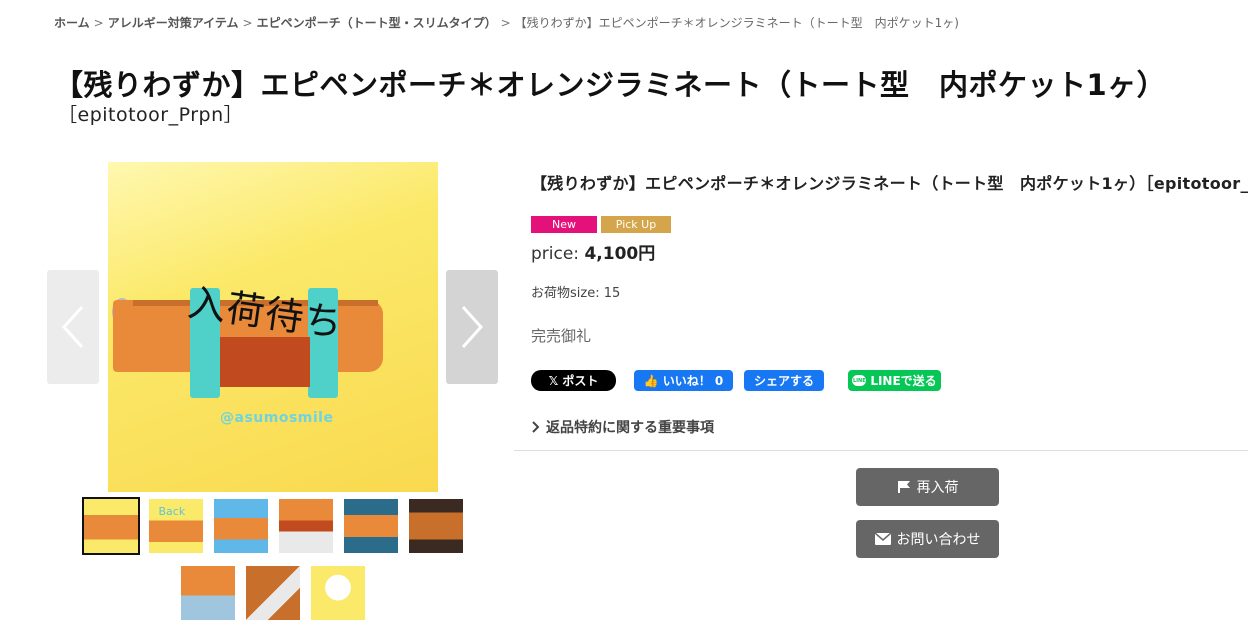  I want to click on inner-pocket, so click(265, 362).